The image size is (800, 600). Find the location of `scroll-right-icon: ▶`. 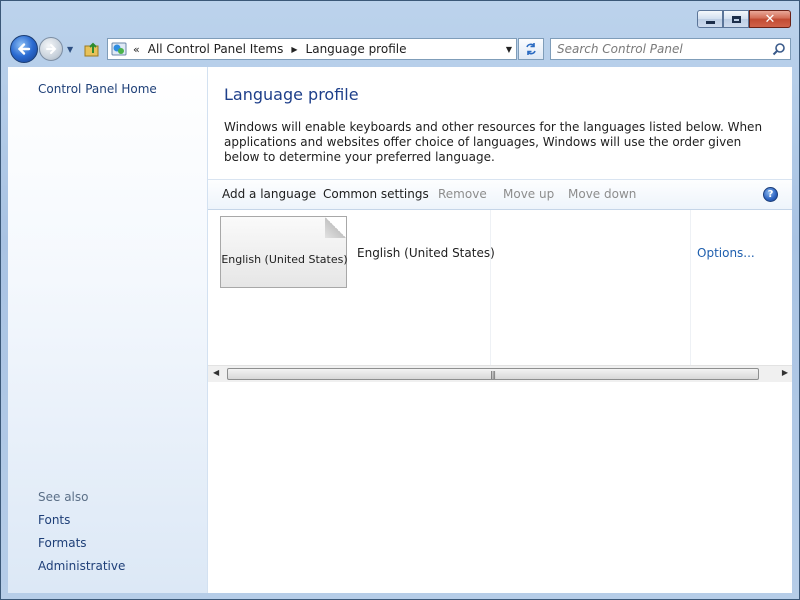

scroll-right-icon: ▶ is located at coordinates (785, 372).